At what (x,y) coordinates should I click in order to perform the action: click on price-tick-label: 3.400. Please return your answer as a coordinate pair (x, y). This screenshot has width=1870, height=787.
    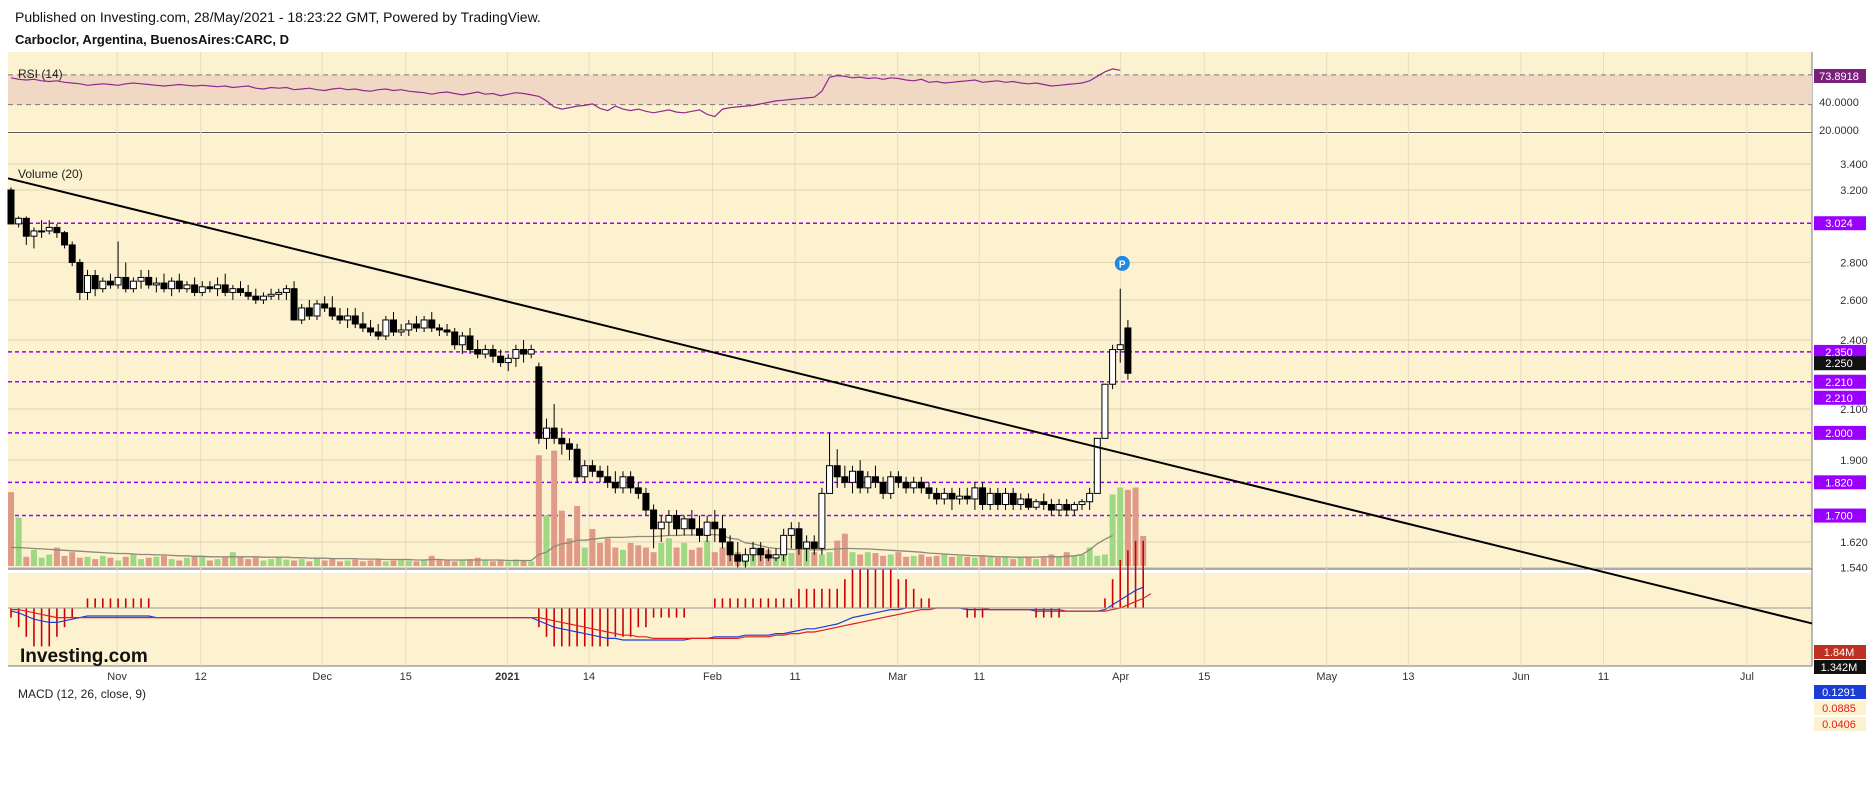
    Looking at the image, I should click on (1854, 165).